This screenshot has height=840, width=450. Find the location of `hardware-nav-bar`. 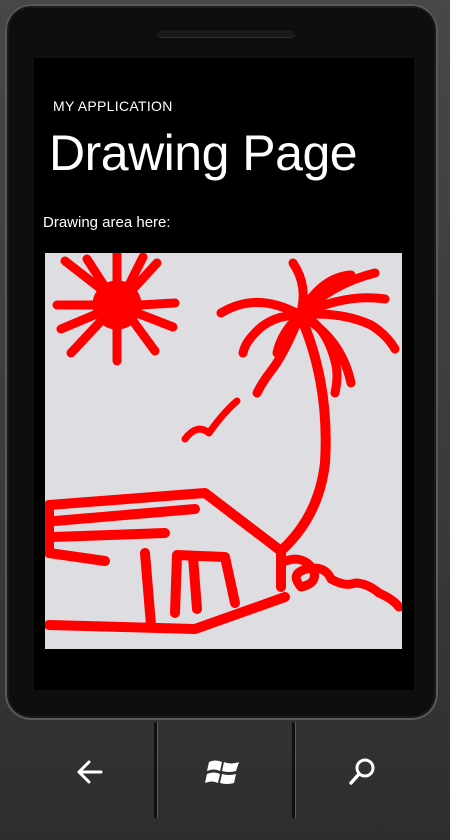

hardware-nav-bar is located at coordinates (225, 781).